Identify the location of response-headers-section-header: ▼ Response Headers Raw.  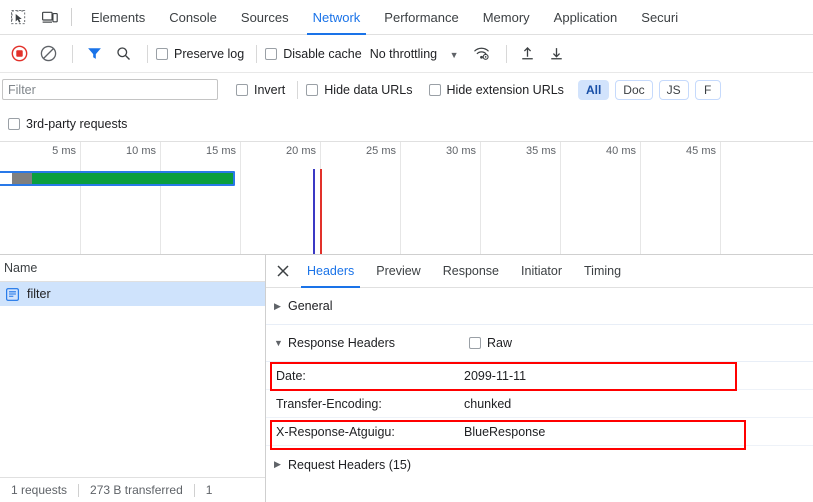
(539, 343).